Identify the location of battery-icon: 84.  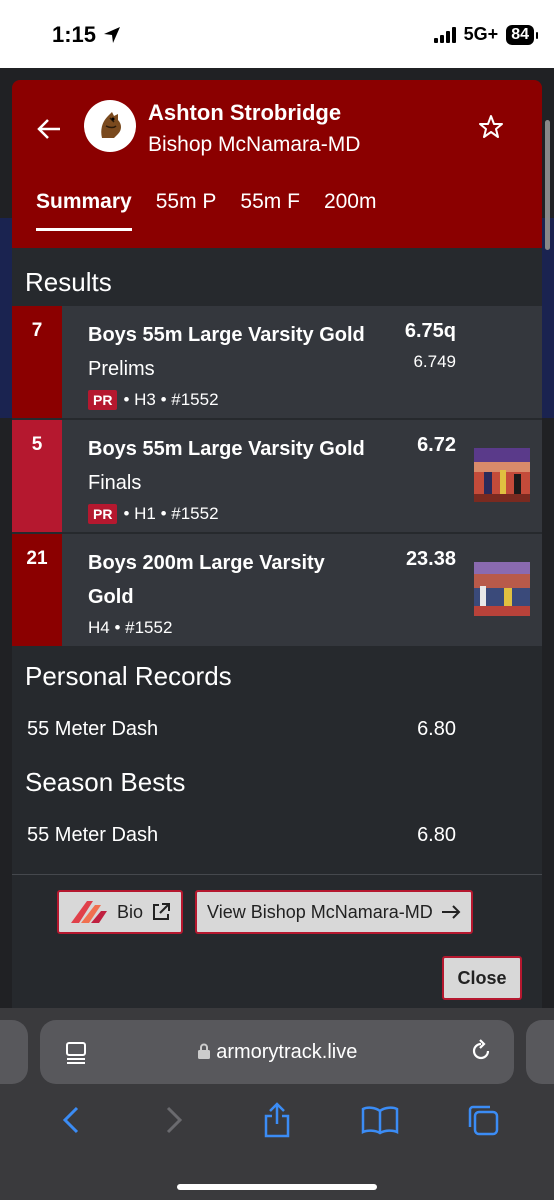
(522, 34).